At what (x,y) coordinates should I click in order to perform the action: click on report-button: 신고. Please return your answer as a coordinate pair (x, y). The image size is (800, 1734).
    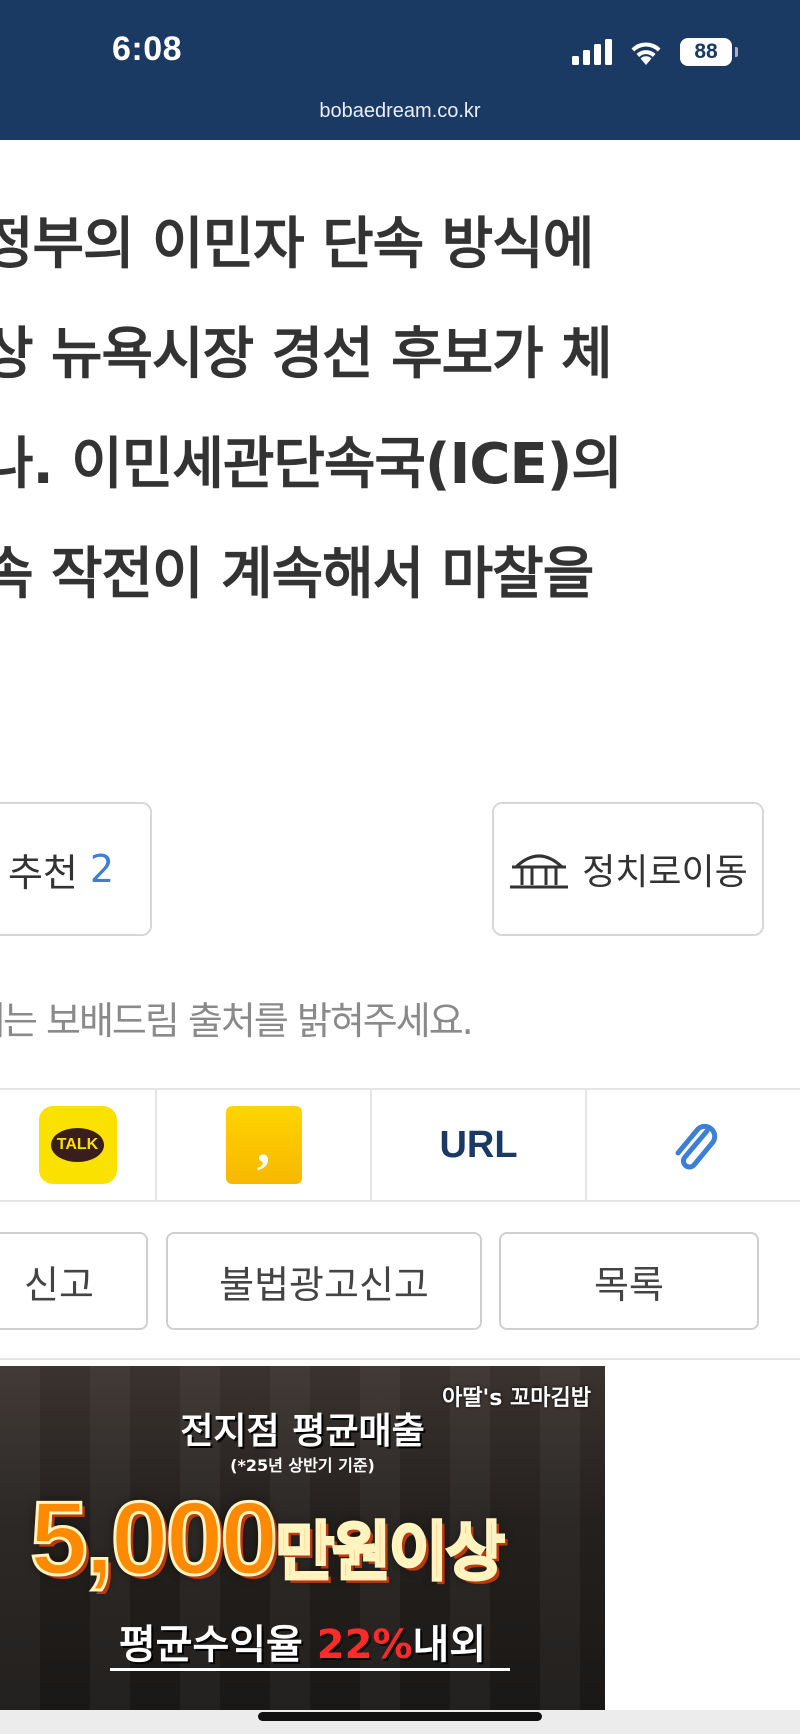
    Looking at the image, I should click on (74, 1281).